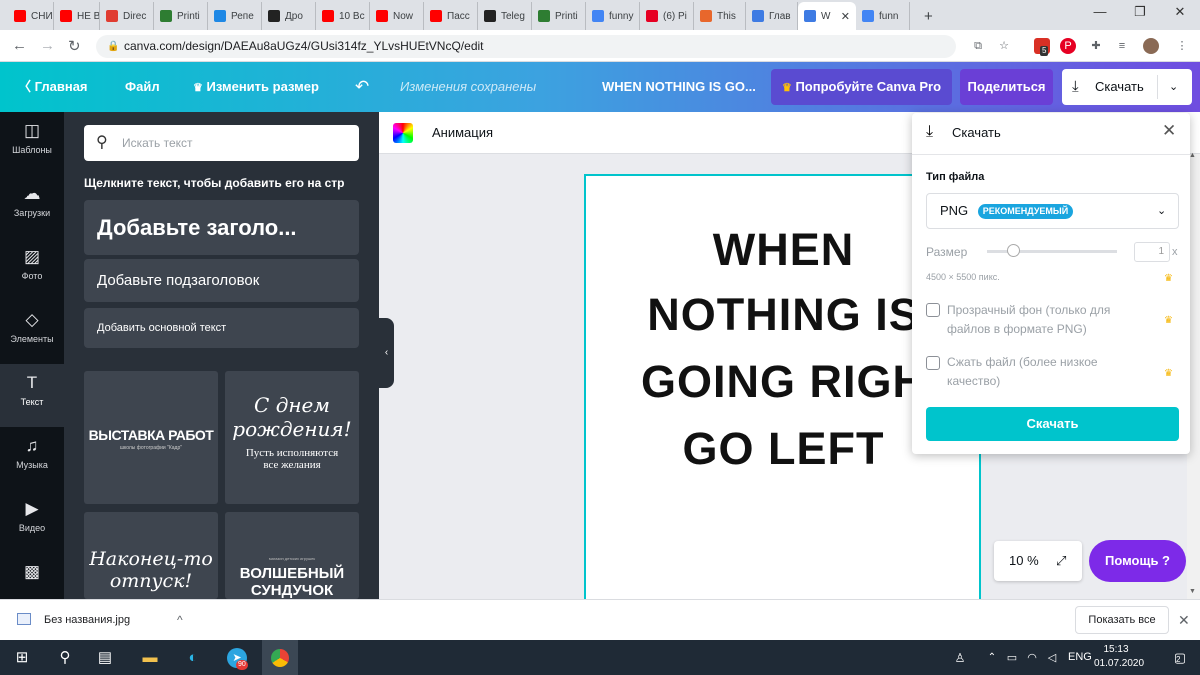 The image size is (1200, 675). I want to click on resize-button: ♛ Изменить размер, so click(256, 87).